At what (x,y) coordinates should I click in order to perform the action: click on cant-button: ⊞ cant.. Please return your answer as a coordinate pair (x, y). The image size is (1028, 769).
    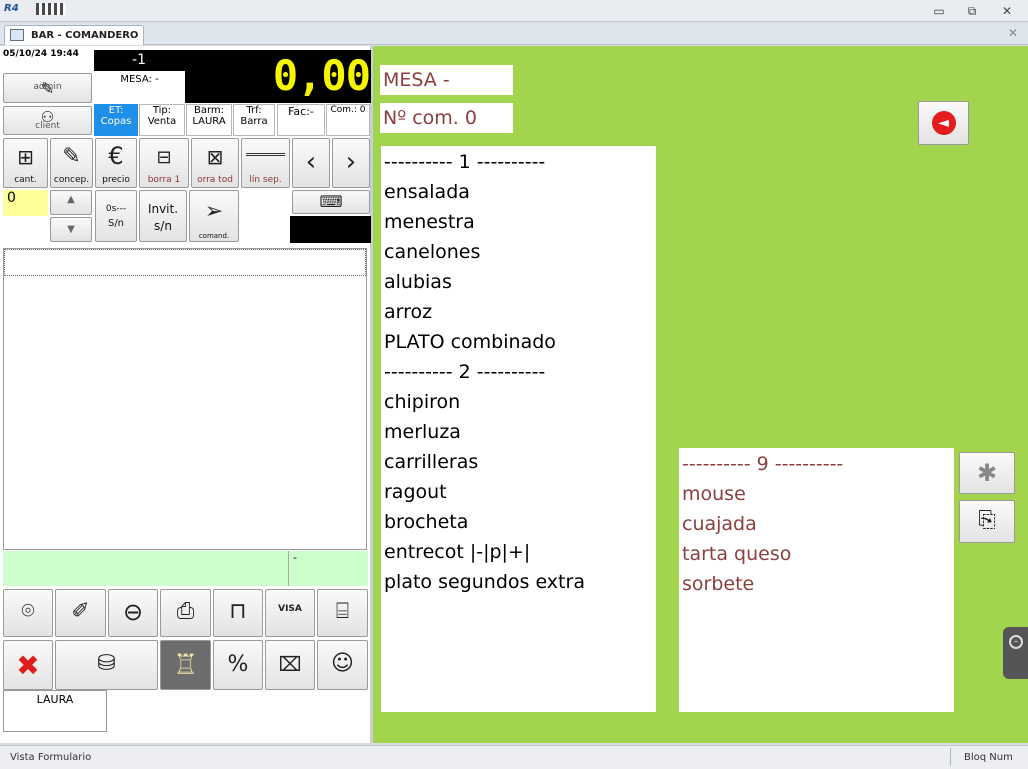
    Looking at the image, I should click on (25, 163).